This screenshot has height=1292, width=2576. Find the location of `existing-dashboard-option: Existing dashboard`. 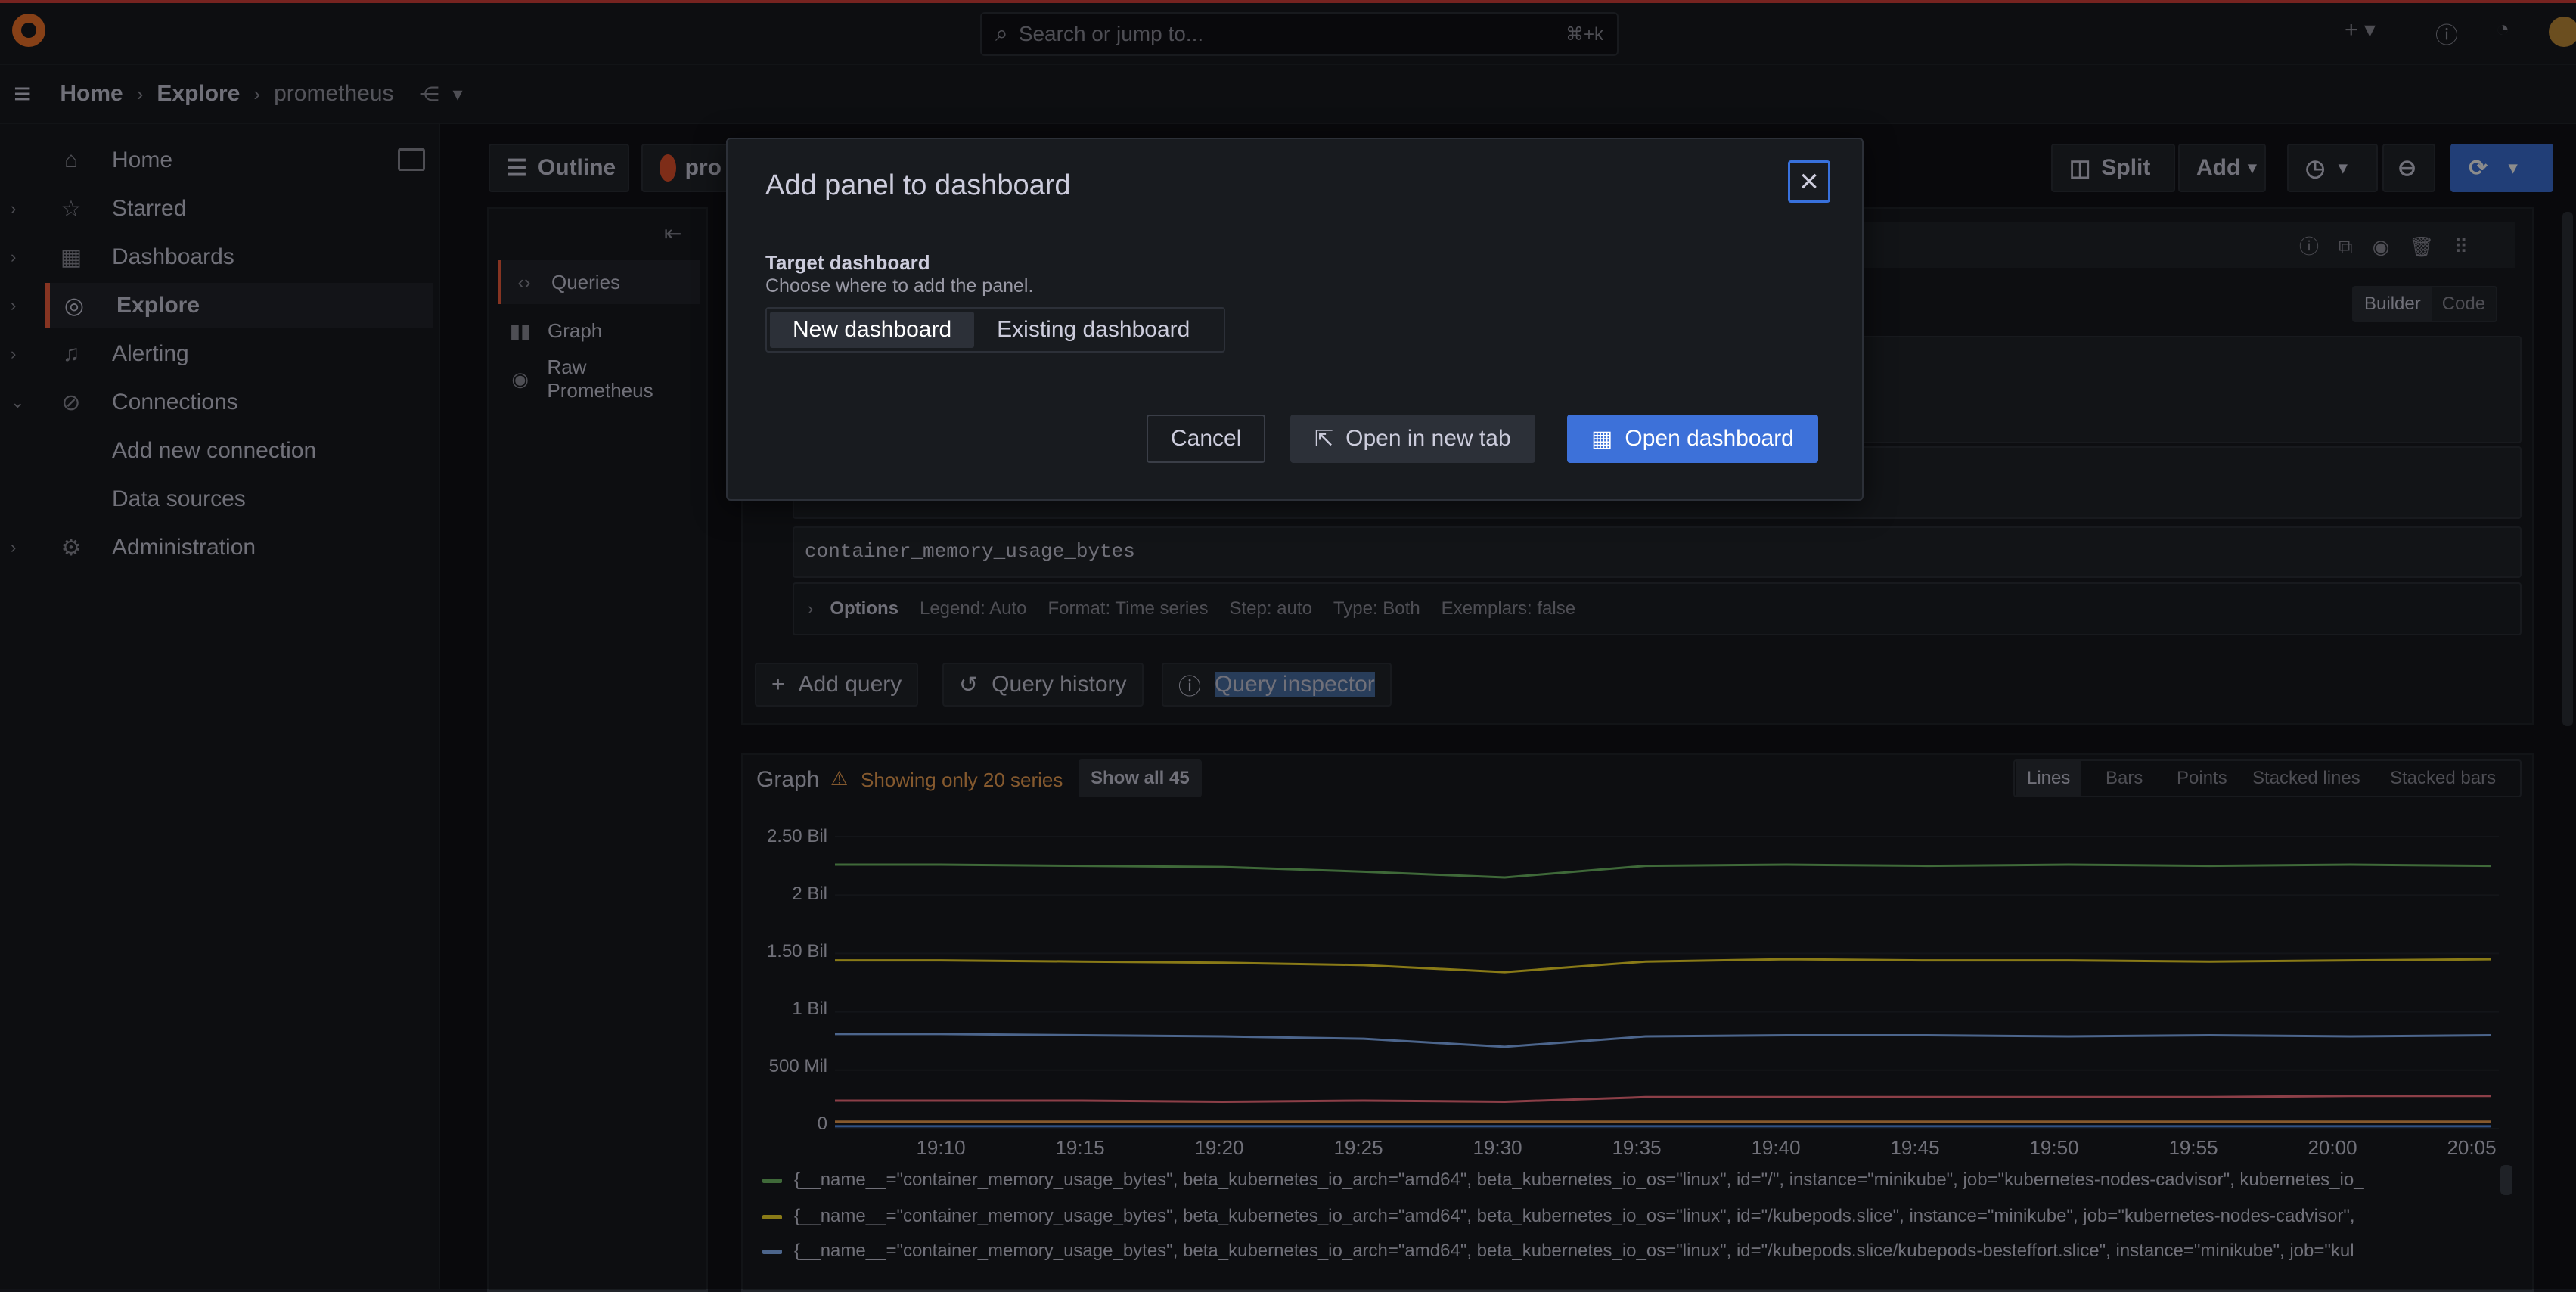

existing-dashboard-option: Existing dashboard is located at coordinates (1093, 330).